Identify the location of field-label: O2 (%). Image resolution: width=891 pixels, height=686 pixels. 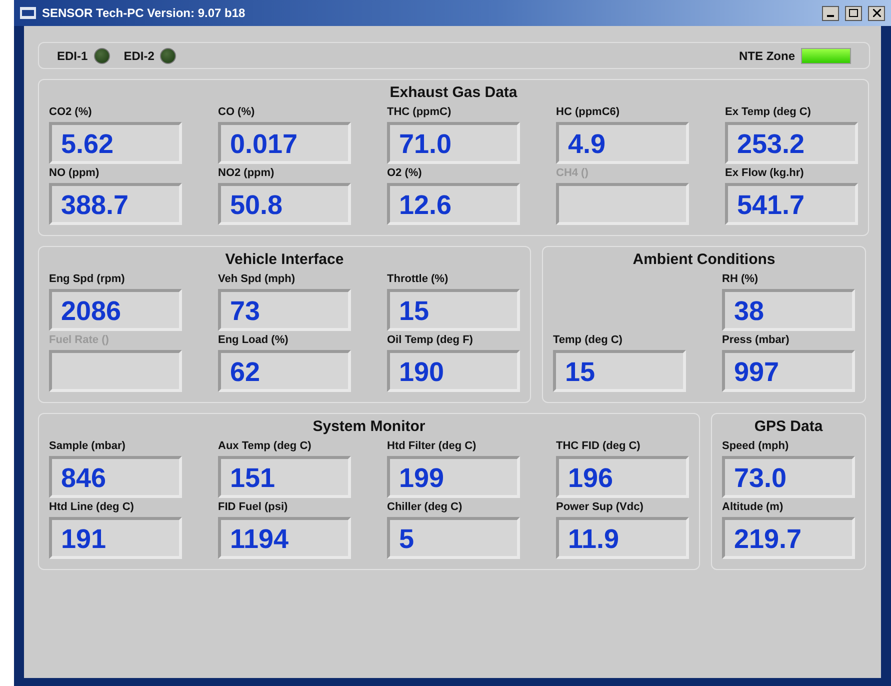
(405, 173).